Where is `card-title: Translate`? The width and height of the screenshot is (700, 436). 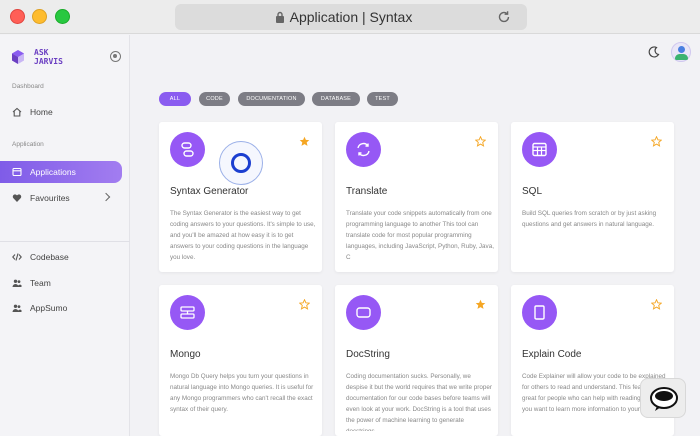 card-title: Translate is located at coordinates (367, 191).